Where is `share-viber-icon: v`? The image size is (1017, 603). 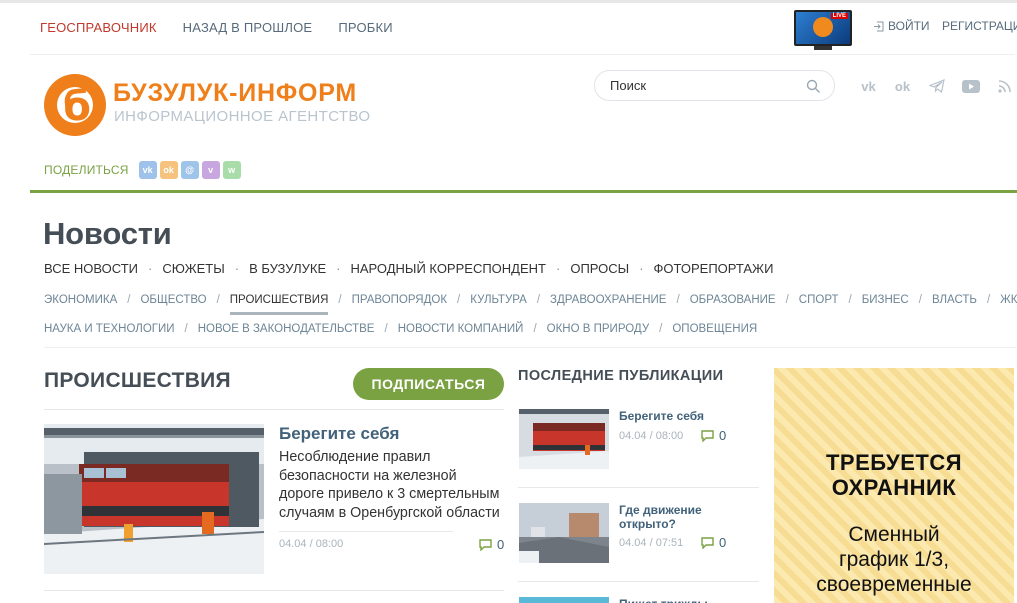
share-viber-icon: v is located at coordinates (210, 170).